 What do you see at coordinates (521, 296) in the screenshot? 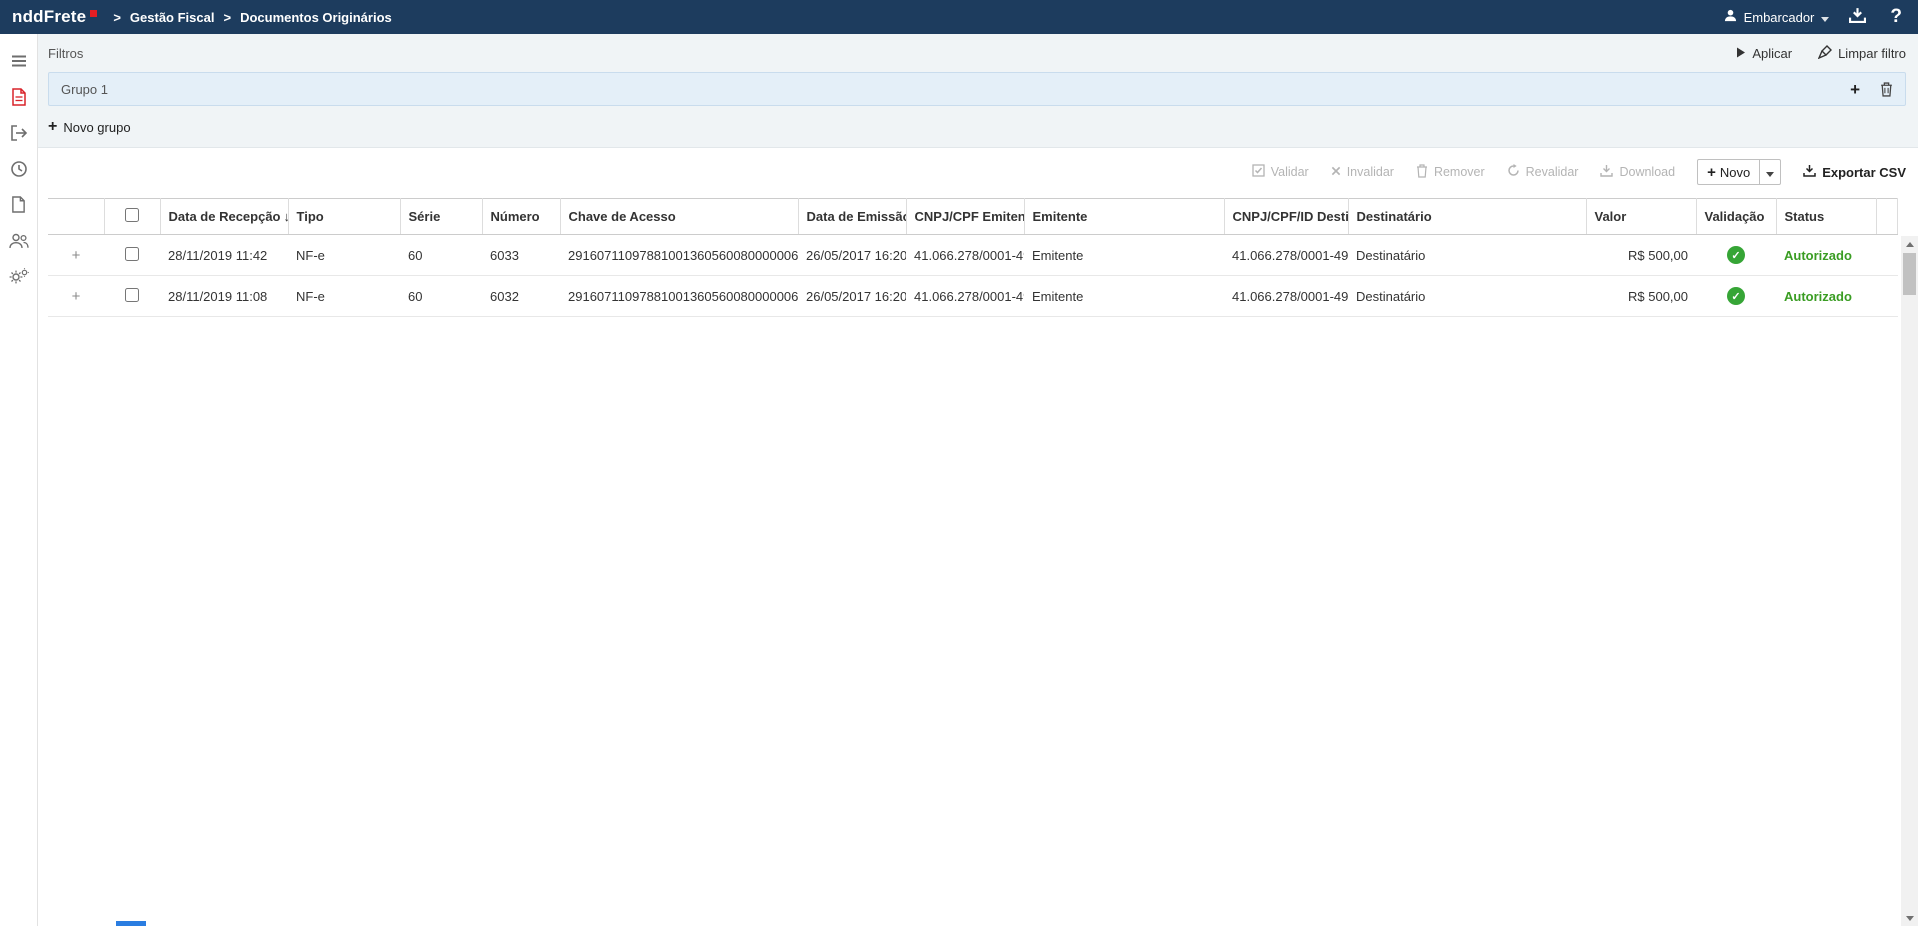
I see `cell-numero: 6032` at bounding box center [521, 296].